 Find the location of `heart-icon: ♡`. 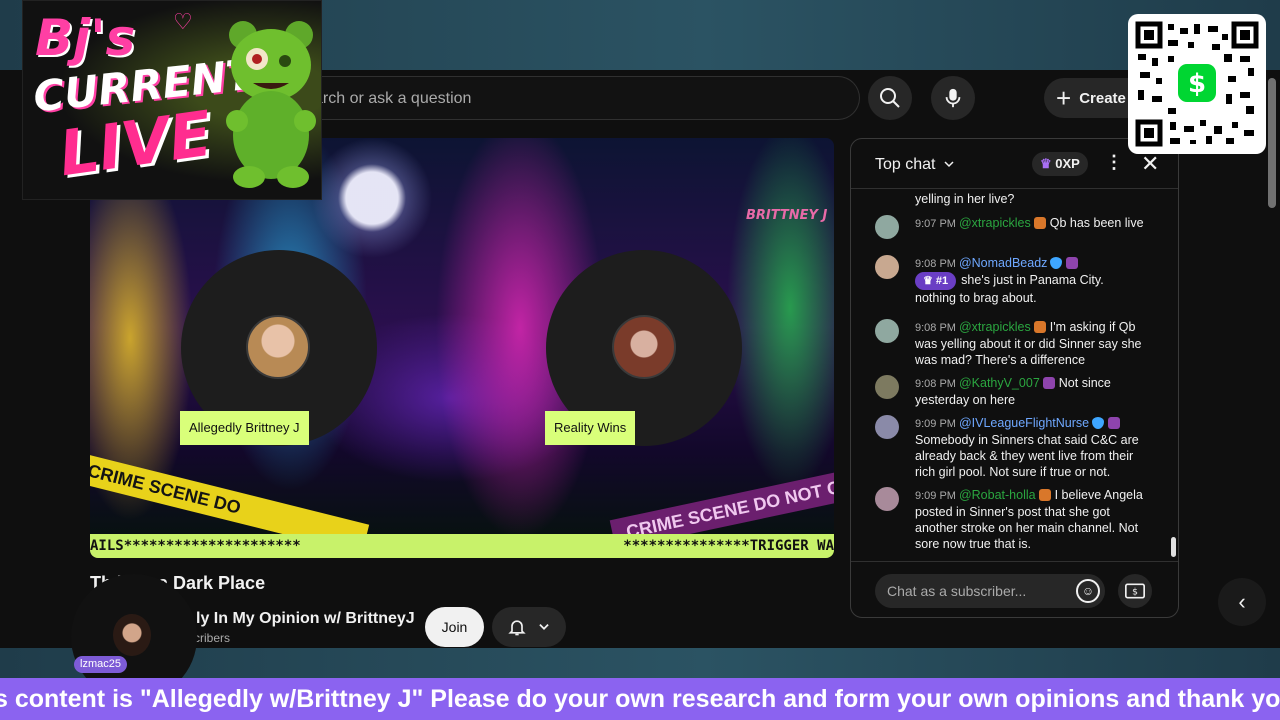

heart-icon: ♡ is located at coordinates (183, 21).